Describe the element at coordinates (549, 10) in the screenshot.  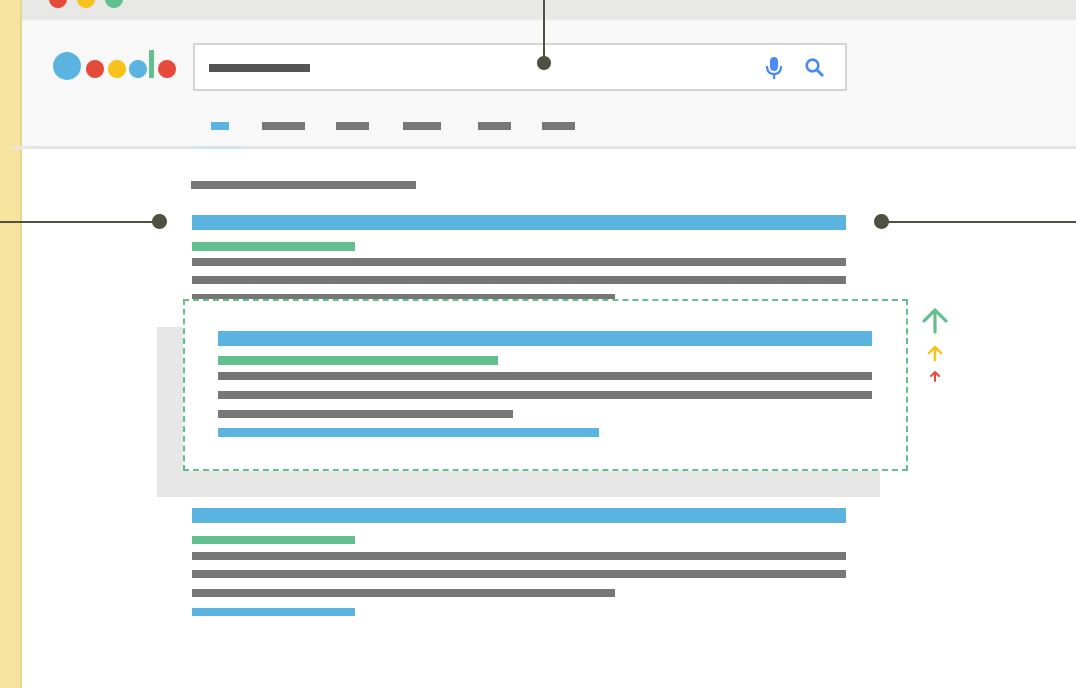
I see `window-chrome-bar` at that location.